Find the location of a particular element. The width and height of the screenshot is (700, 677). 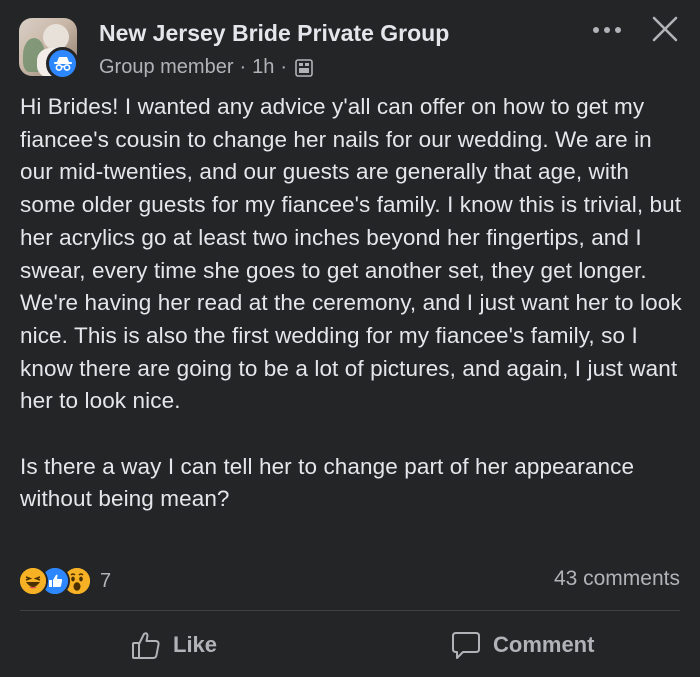

divider is located at coordinates (350, 610).